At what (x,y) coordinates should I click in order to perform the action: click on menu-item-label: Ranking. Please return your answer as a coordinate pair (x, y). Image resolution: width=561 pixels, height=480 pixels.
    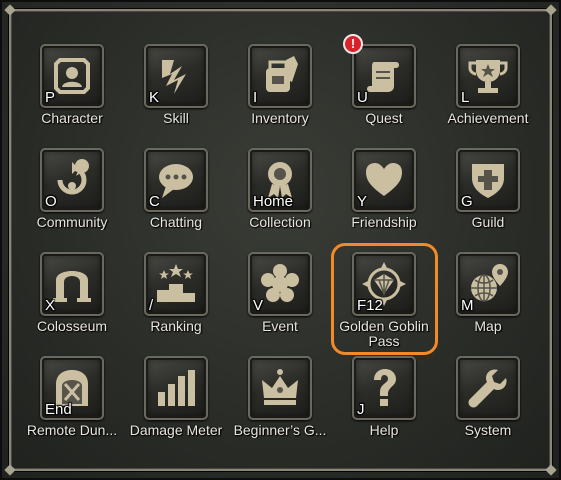
    Looking at the image, I should click on (176, 326).